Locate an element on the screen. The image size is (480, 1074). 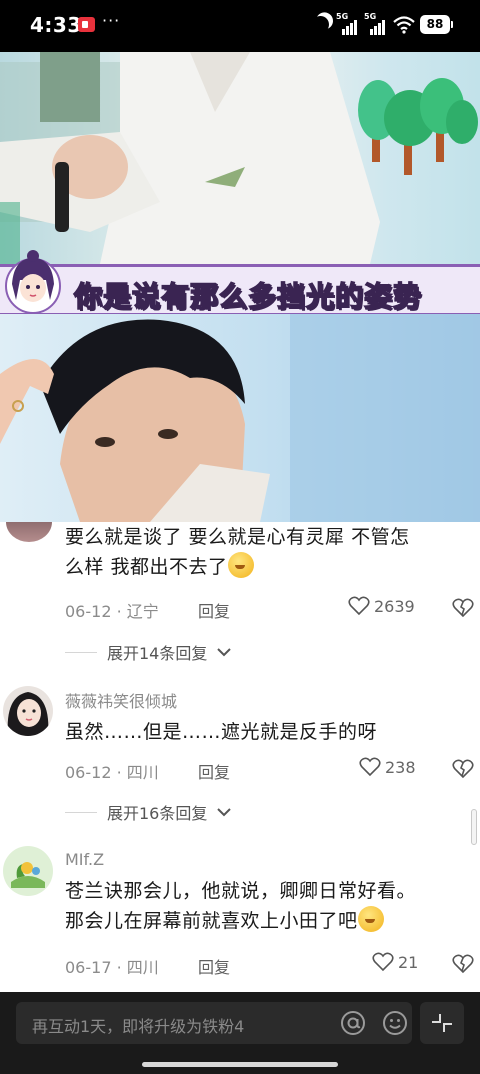
scrollbar-handle is located at coordinates (474, 827).